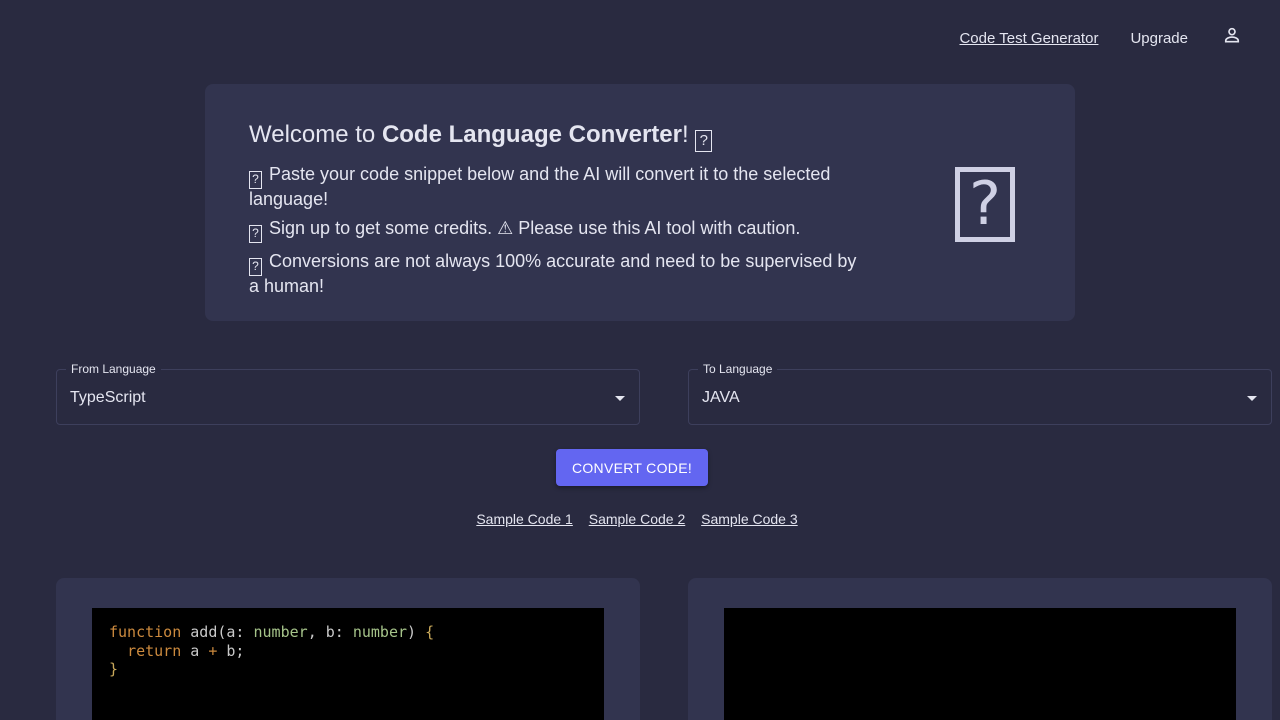  I want to click on upgrade-link: Upgrade, so click(1159, 38).